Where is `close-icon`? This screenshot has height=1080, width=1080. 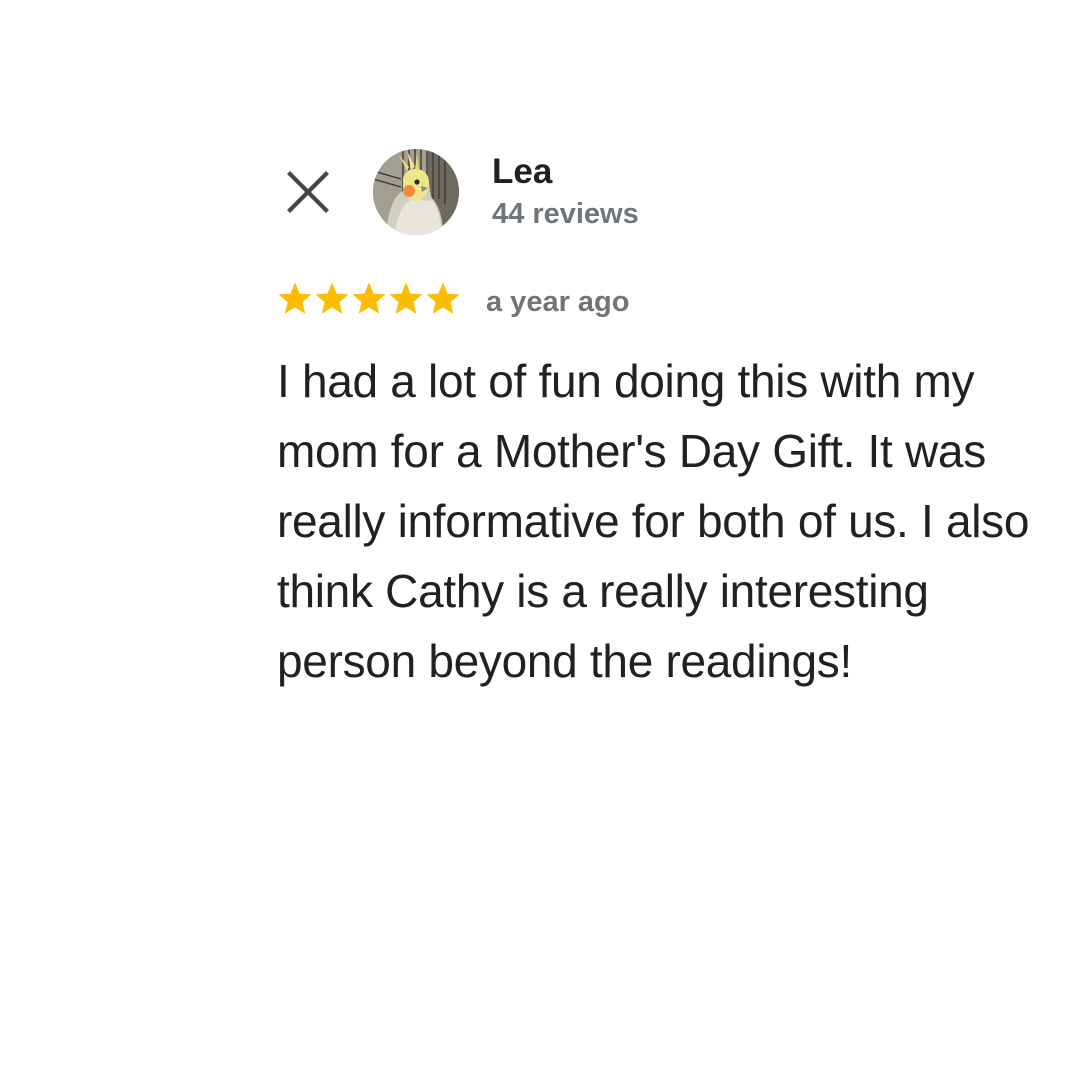 close-icon is located at coordinates (308, 192).